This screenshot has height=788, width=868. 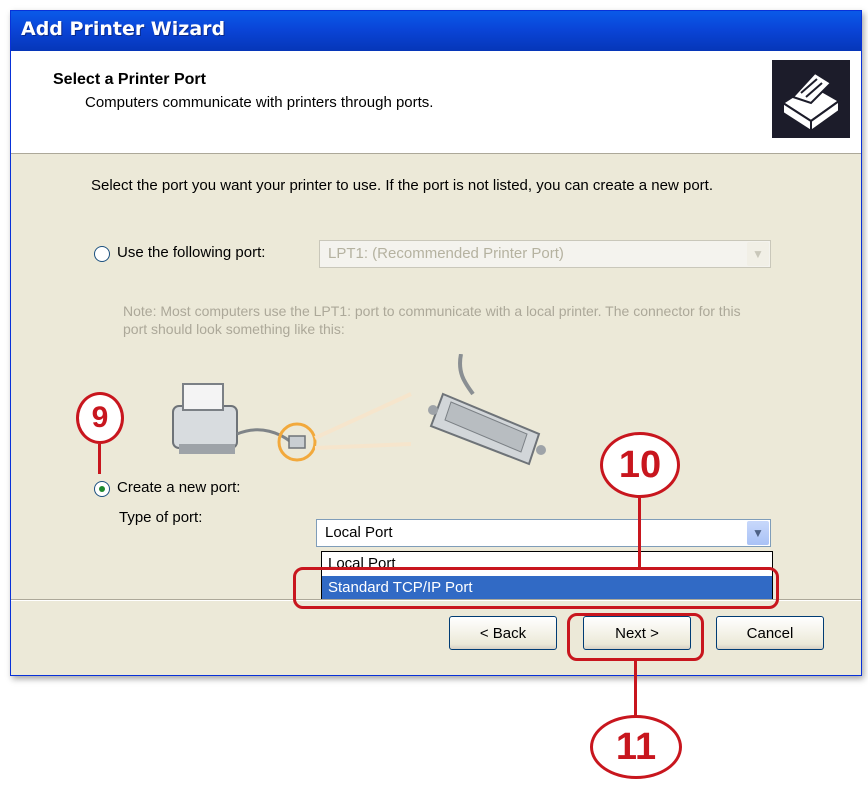 What do you see at coordinates (446, 253) in the screenshot?
I see `port-select-value: LPT1: (Recommended Printer Port)` at bounding box center [446, 253].